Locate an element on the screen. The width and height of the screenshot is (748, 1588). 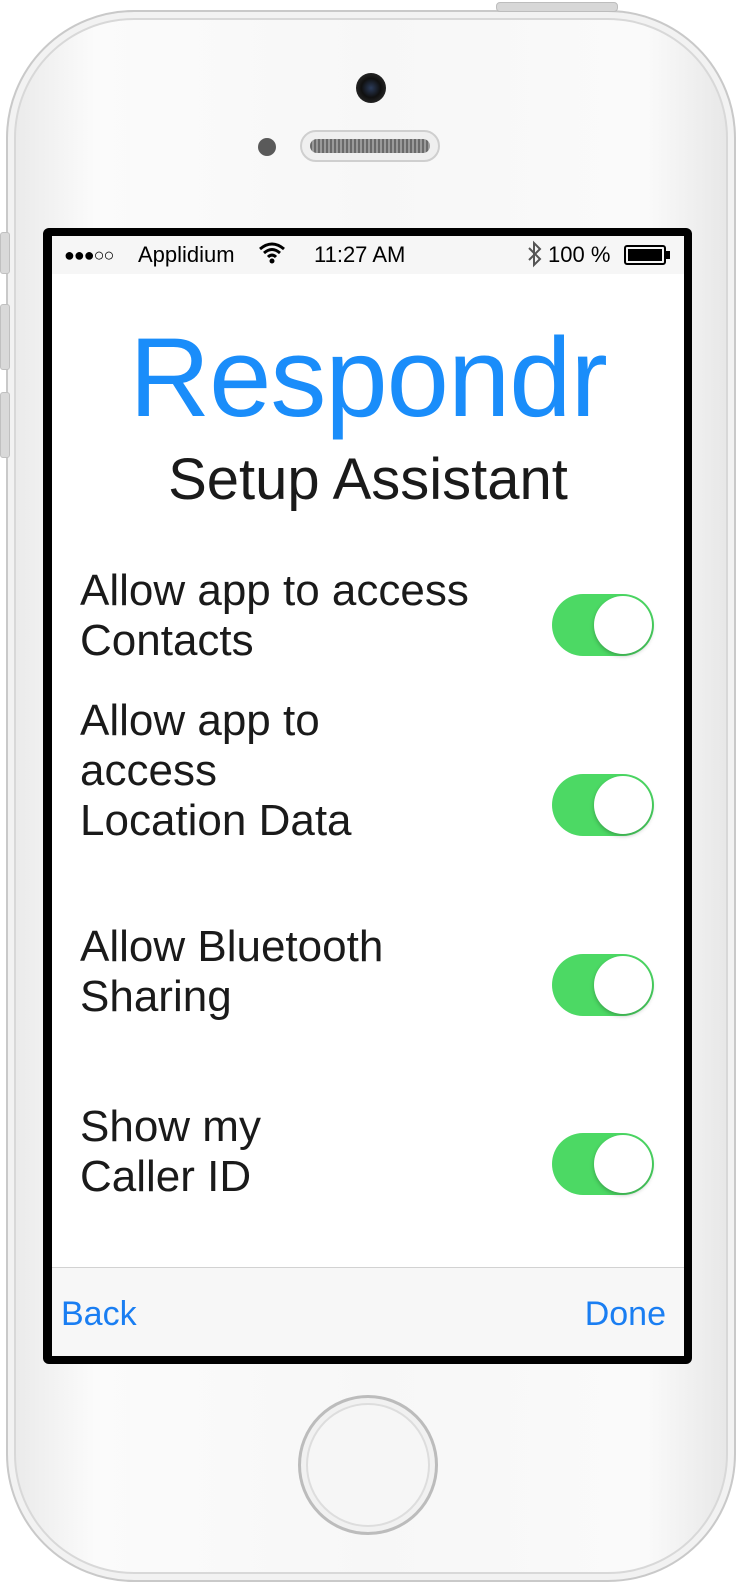
toggle-location is located at coordinates (603, 805).